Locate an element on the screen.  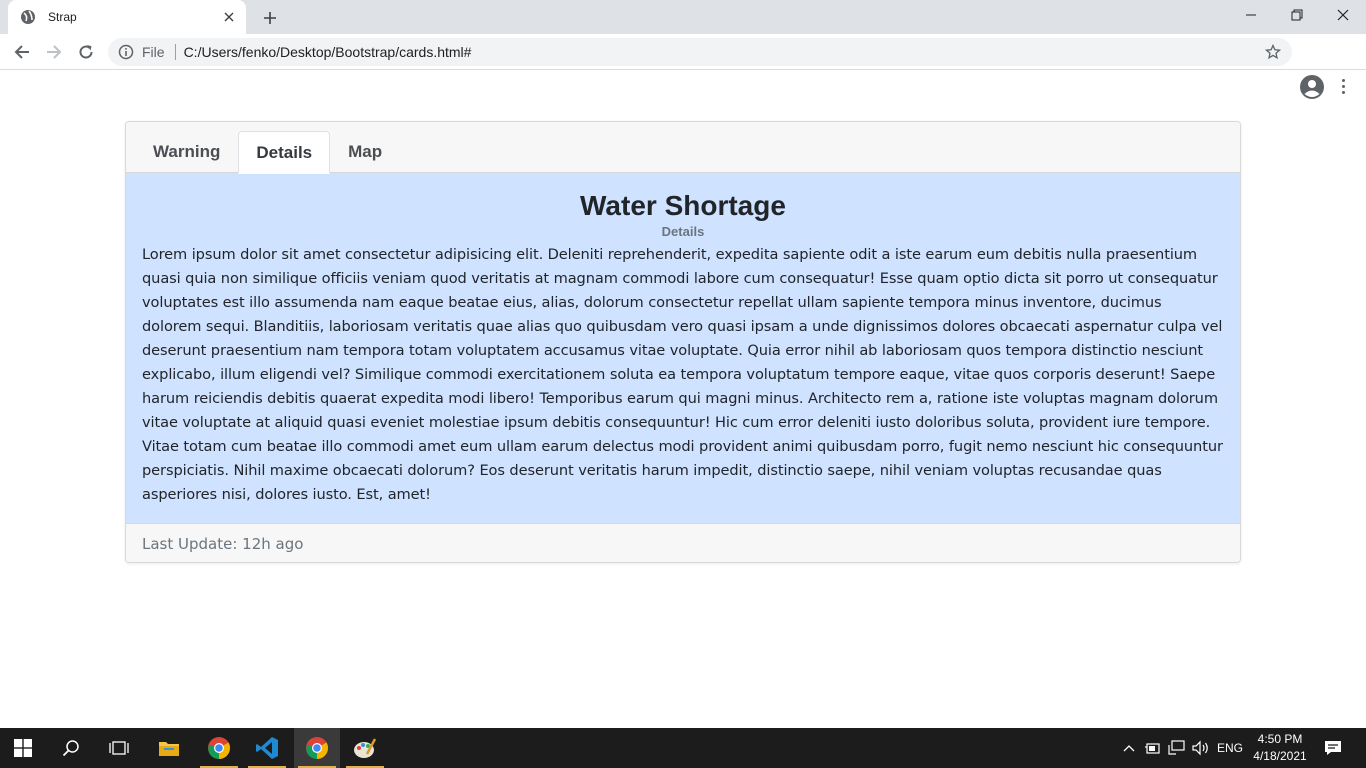
taskbar: ENG 4:50 PM 4/18/2021 is located at coordinates (683, 748).